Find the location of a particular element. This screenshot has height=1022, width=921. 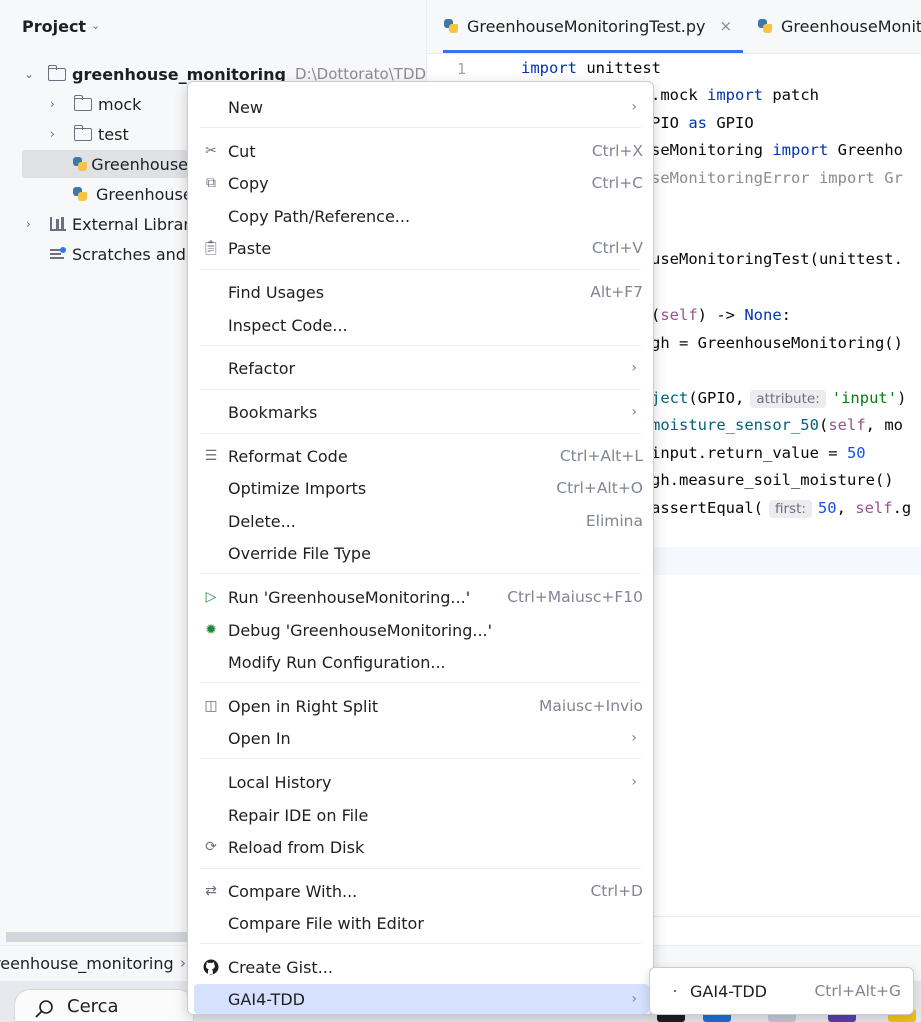

menu-item-debug: ✹ Debug 'GreenhouseMonitoring...' is located at coordinates (421, 630).